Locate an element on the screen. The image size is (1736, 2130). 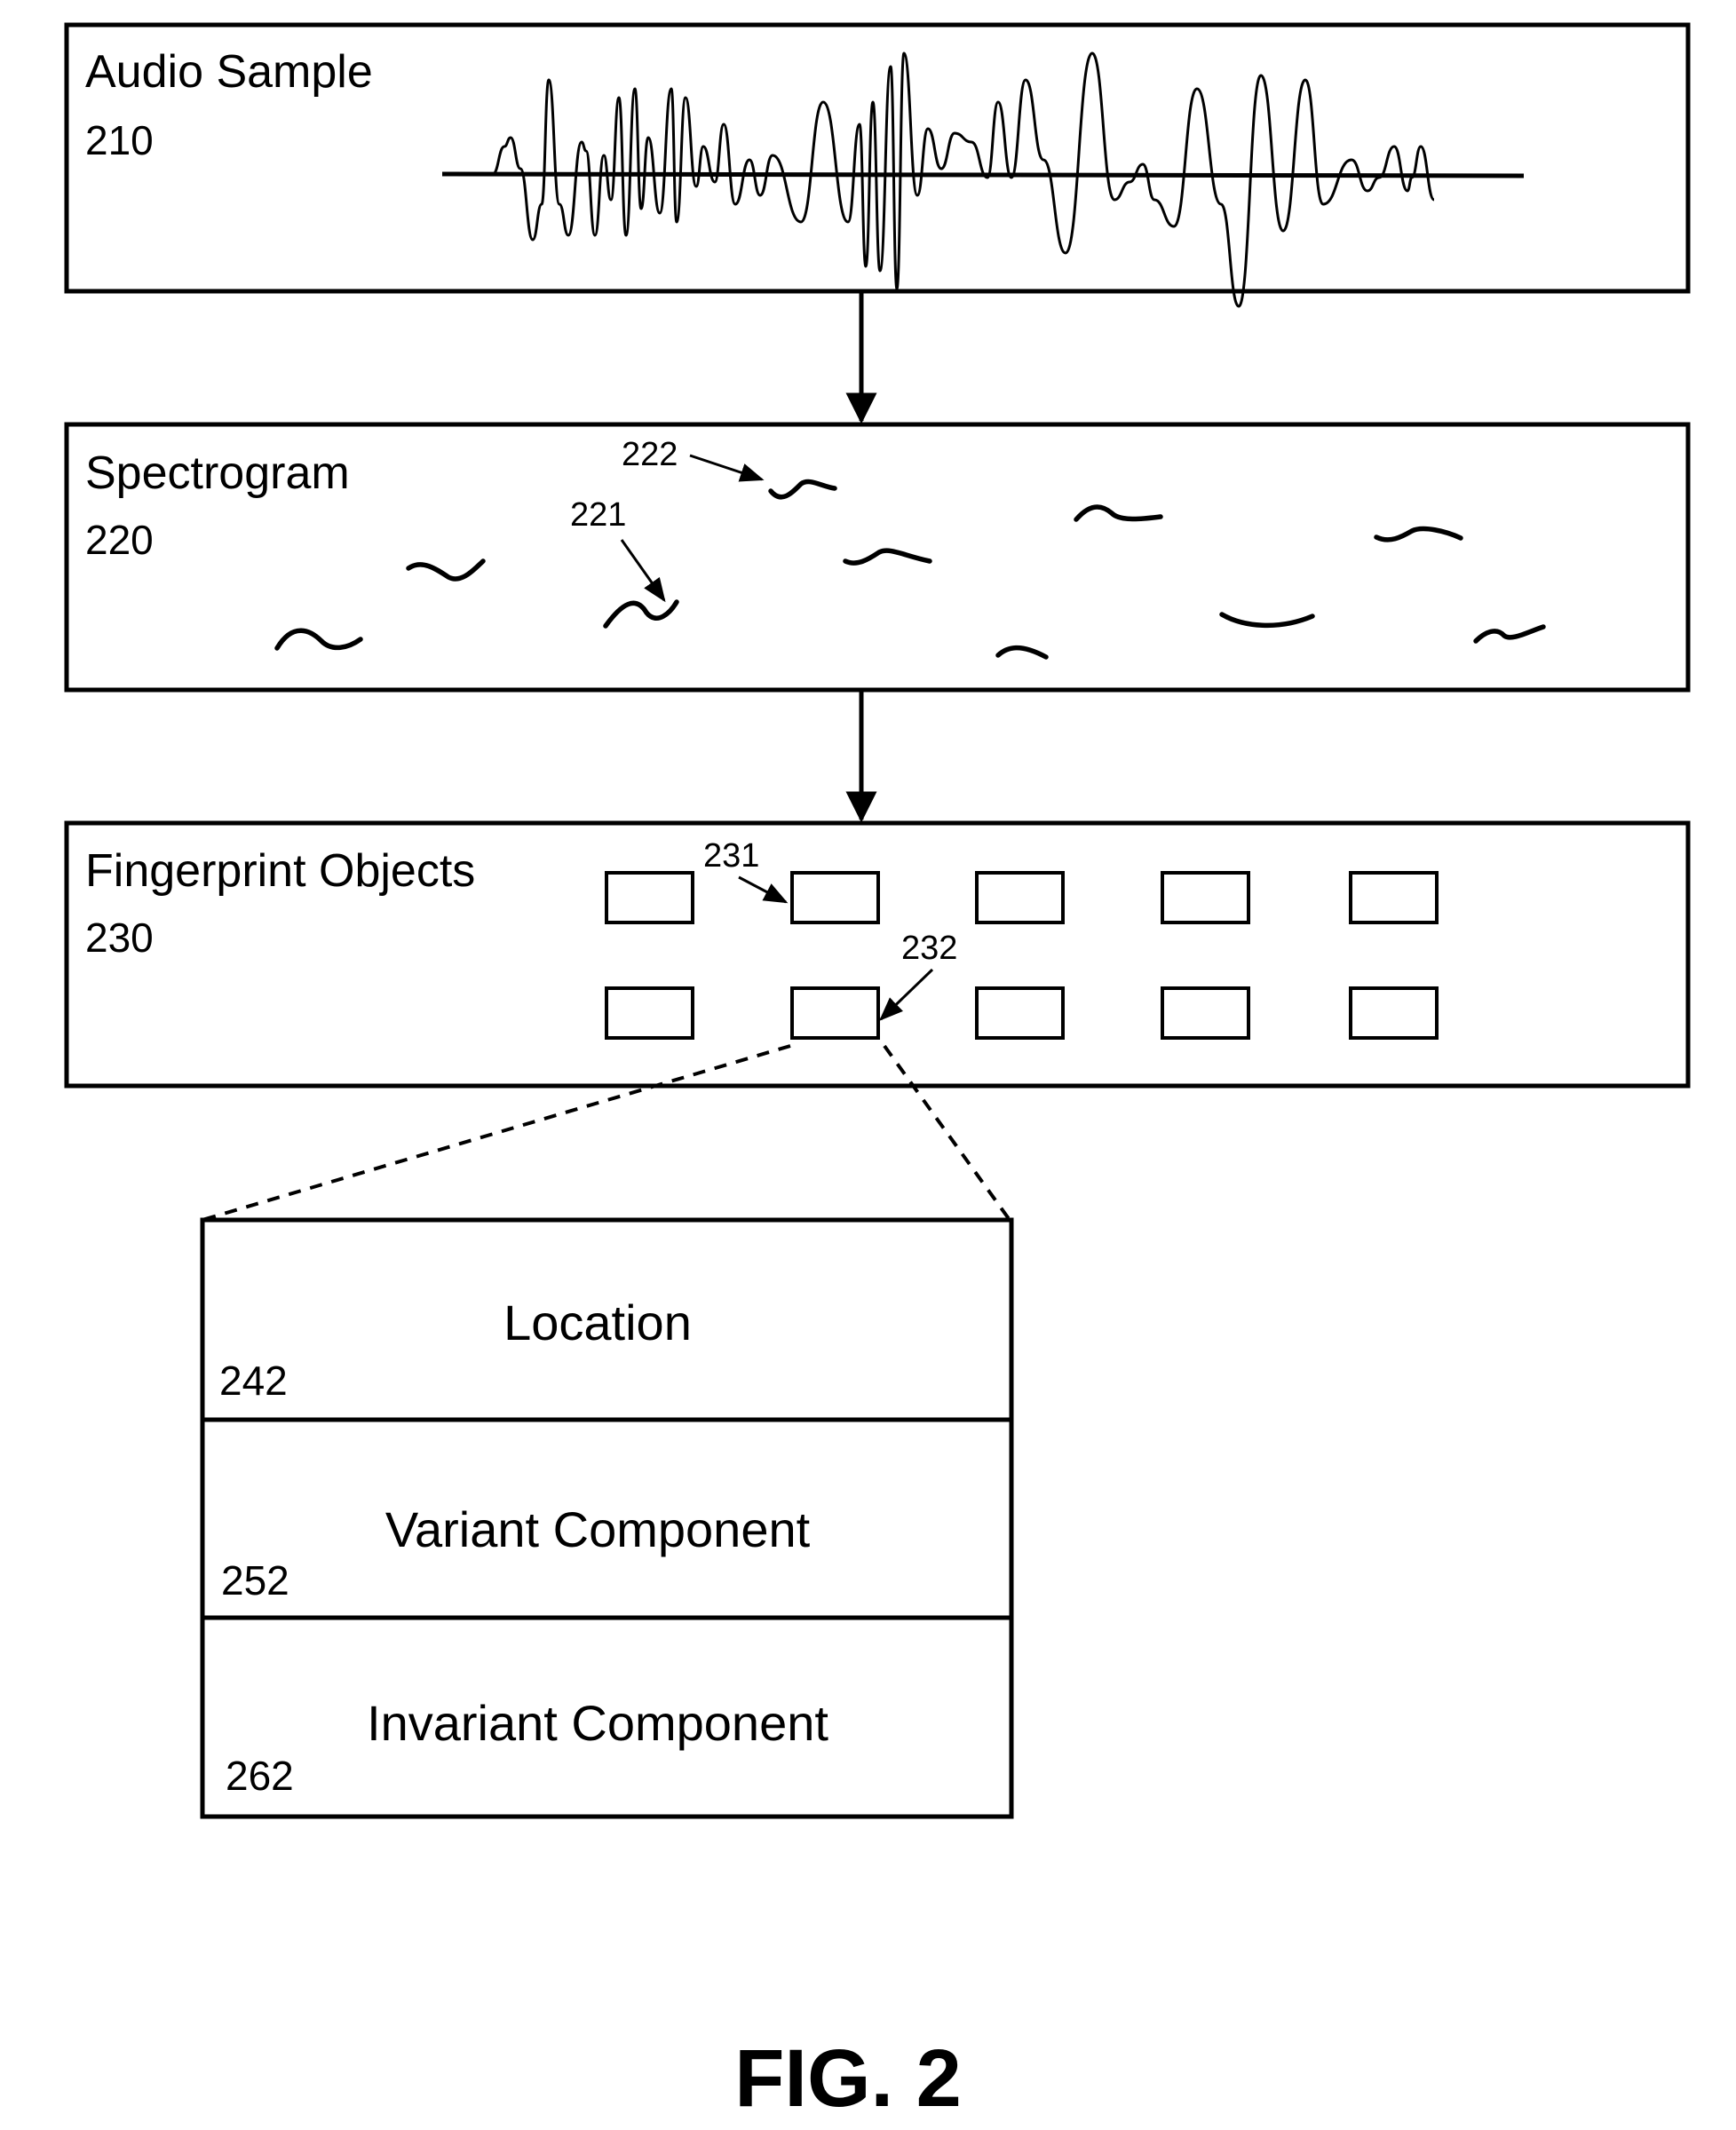
field-invariant-label: Invariant Component is located at coordinates (597, 1723).